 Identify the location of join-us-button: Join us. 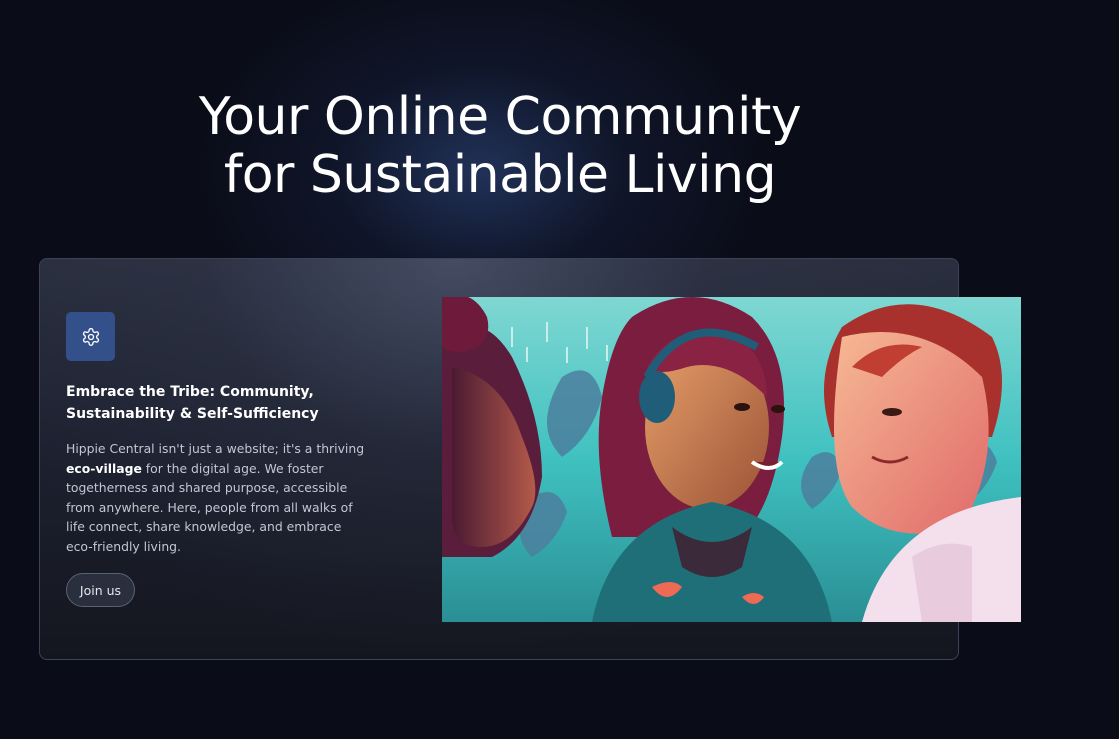
(100, 590).